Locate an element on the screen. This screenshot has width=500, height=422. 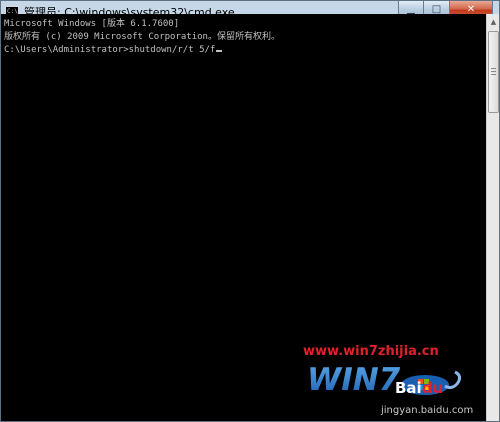
watermark-site-url: www.win7zhijia.cn is located at coordinates (371, 351).